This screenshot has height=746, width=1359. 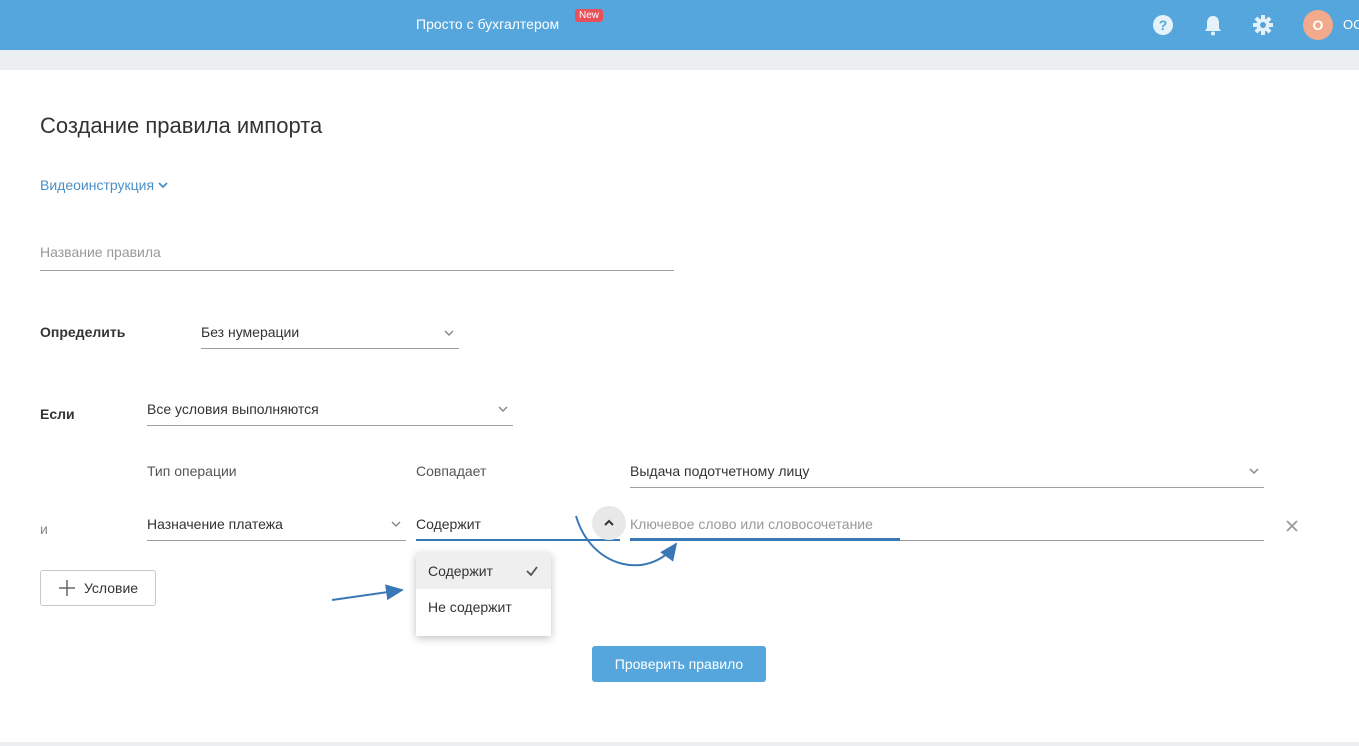 I want to click on condition1-value: Выдача подотчетному лицу, so click(x=720, y=471).